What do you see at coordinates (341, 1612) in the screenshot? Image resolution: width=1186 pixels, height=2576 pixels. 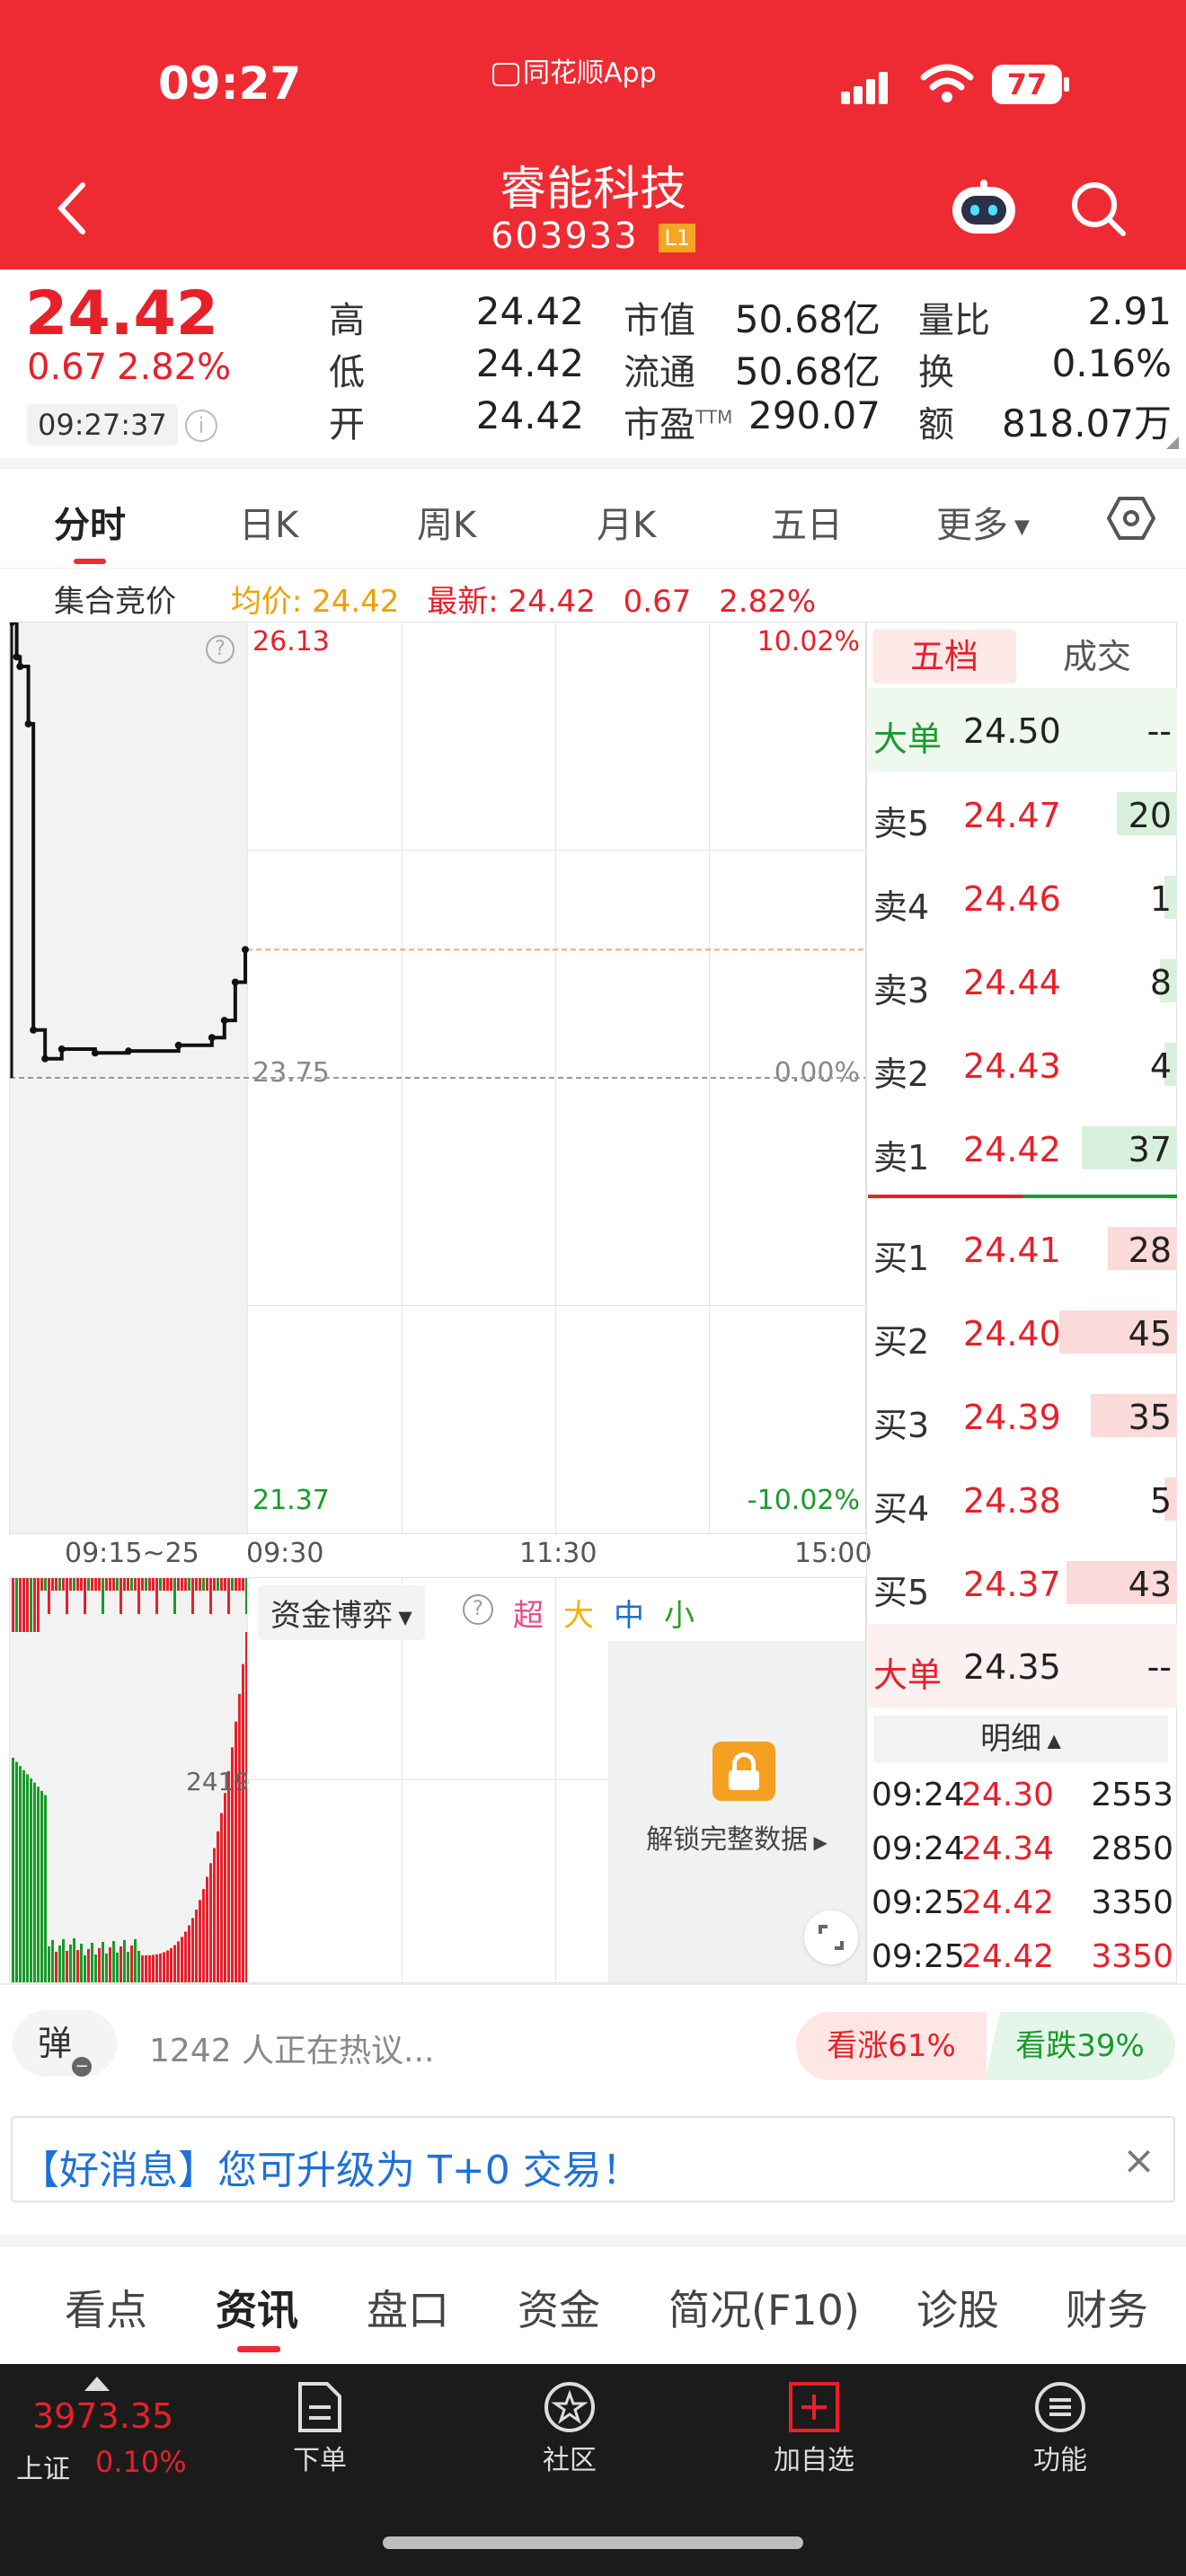 I see `fund-type-dropdown: 资金博弈 ▼` at bounding box center [341, 1612].